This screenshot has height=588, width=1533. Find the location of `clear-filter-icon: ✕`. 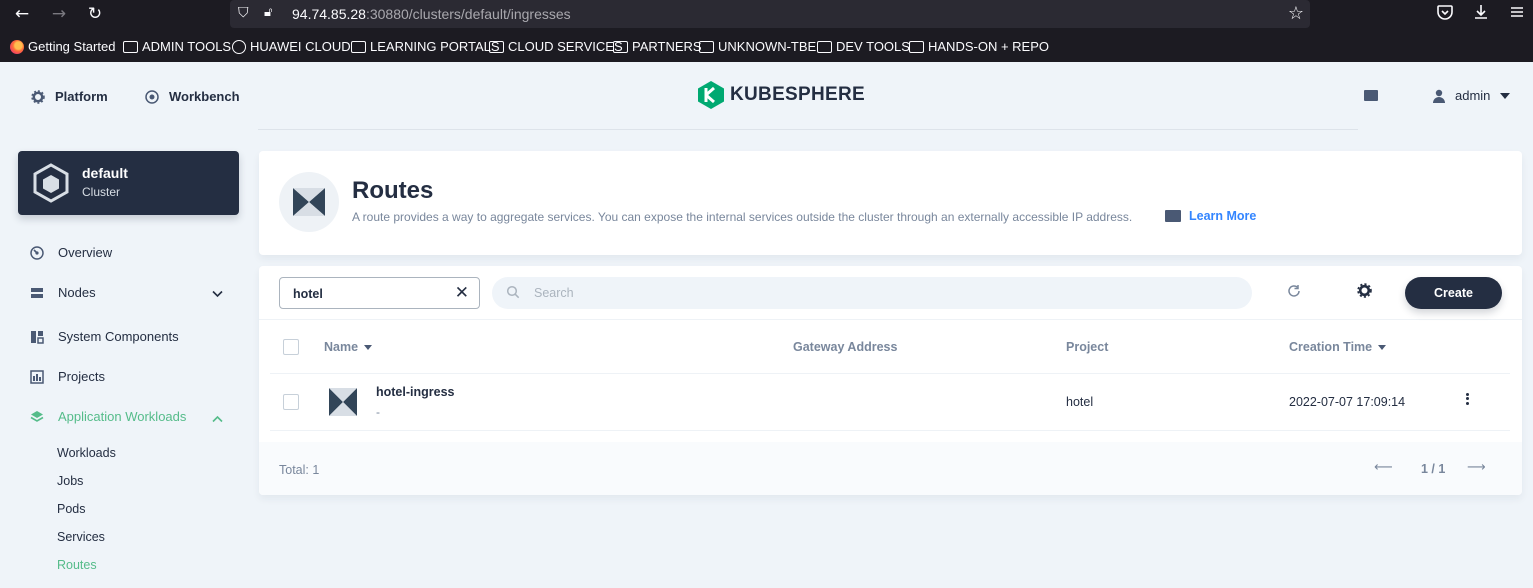

clear-filter-icon: ✕ is located at coordinates (462, 293).